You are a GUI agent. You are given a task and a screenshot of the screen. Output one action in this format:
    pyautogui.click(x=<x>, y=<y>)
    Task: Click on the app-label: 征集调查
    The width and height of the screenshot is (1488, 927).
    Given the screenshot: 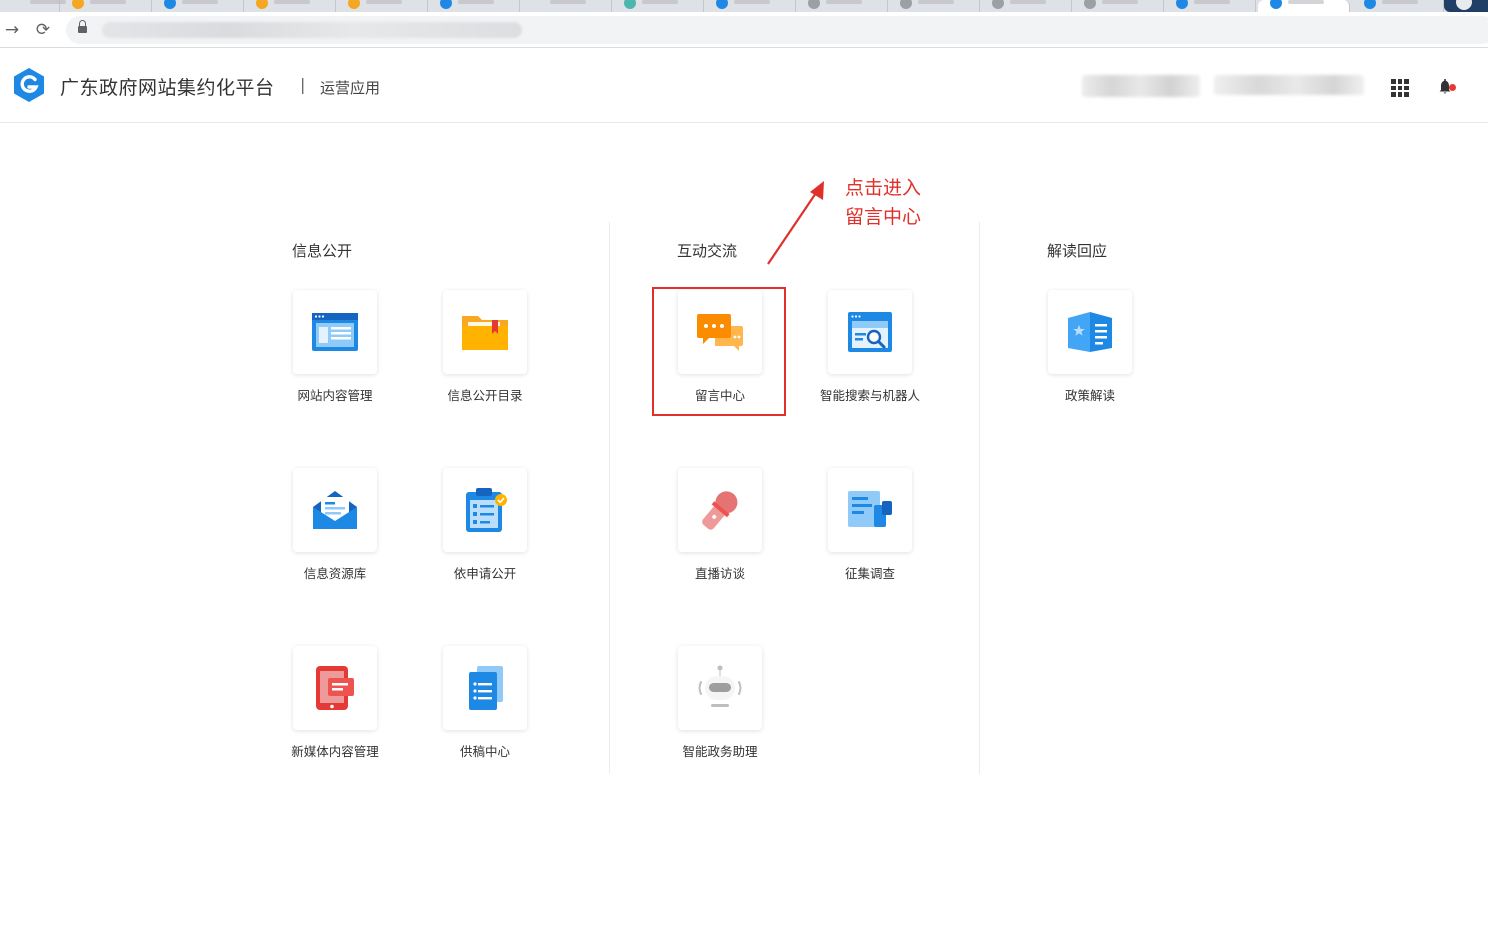 What is the action you would take?
    pyautogui.click(x=869, y=573)
    